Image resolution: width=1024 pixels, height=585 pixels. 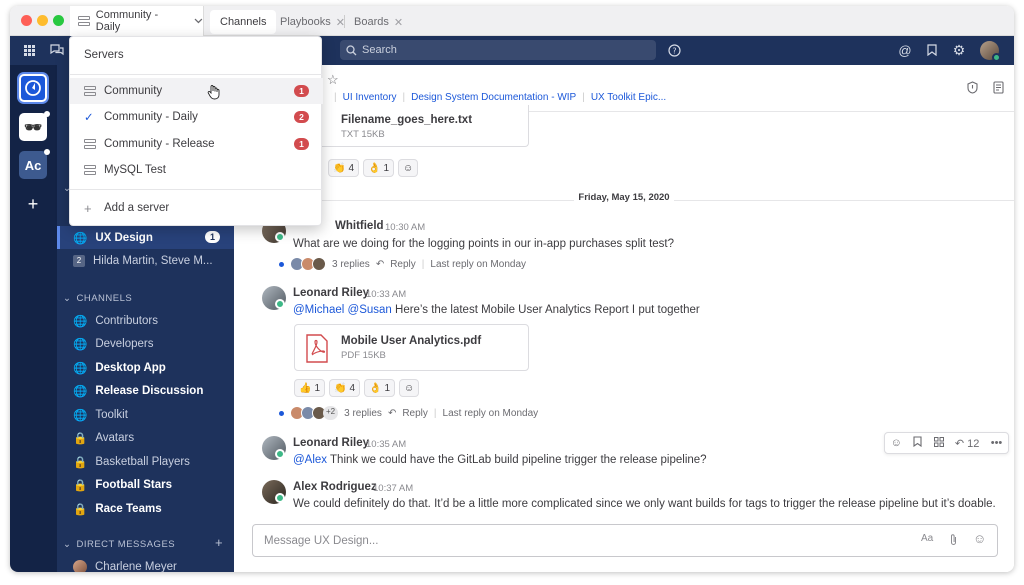 I want to click on post-time: 10:35 AM, so click(x=386, y=444).